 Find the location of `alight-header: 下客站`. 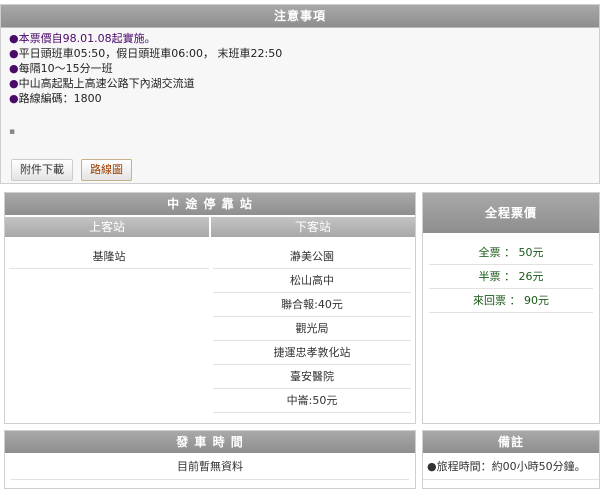

alight-header: 下客站 is located at coordinates (313, 227).